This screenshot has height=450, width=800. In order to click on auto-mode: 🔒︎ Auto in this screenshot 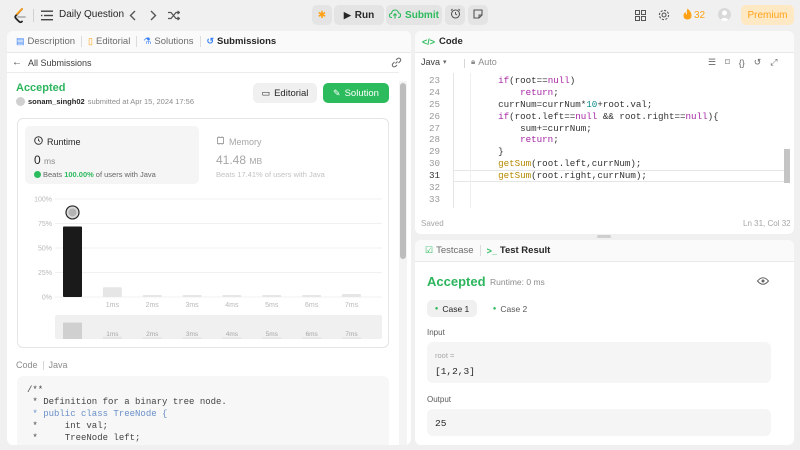, I will do `click(484, 62)`.